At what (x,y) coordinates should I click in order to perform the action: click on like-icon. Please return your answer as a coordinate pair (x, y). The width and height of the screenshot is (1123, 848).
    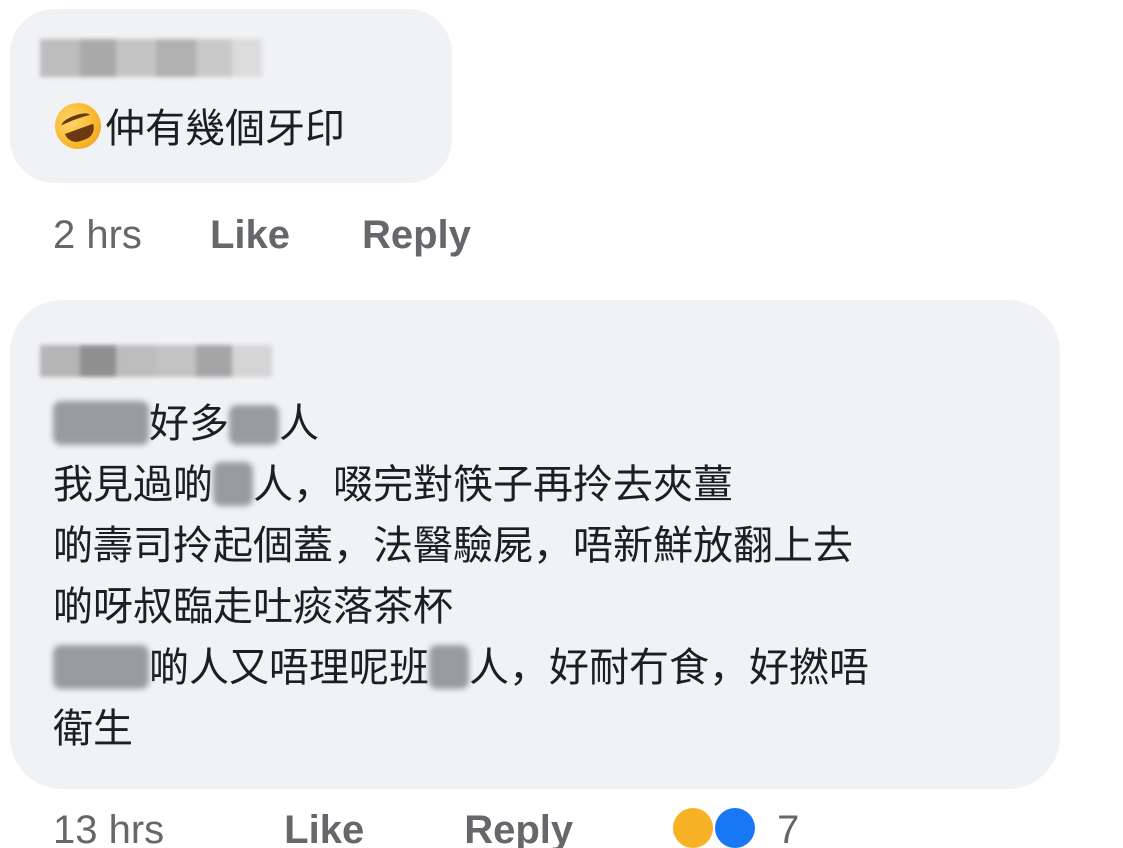
    Looking at the image, I should click on (735, 828).